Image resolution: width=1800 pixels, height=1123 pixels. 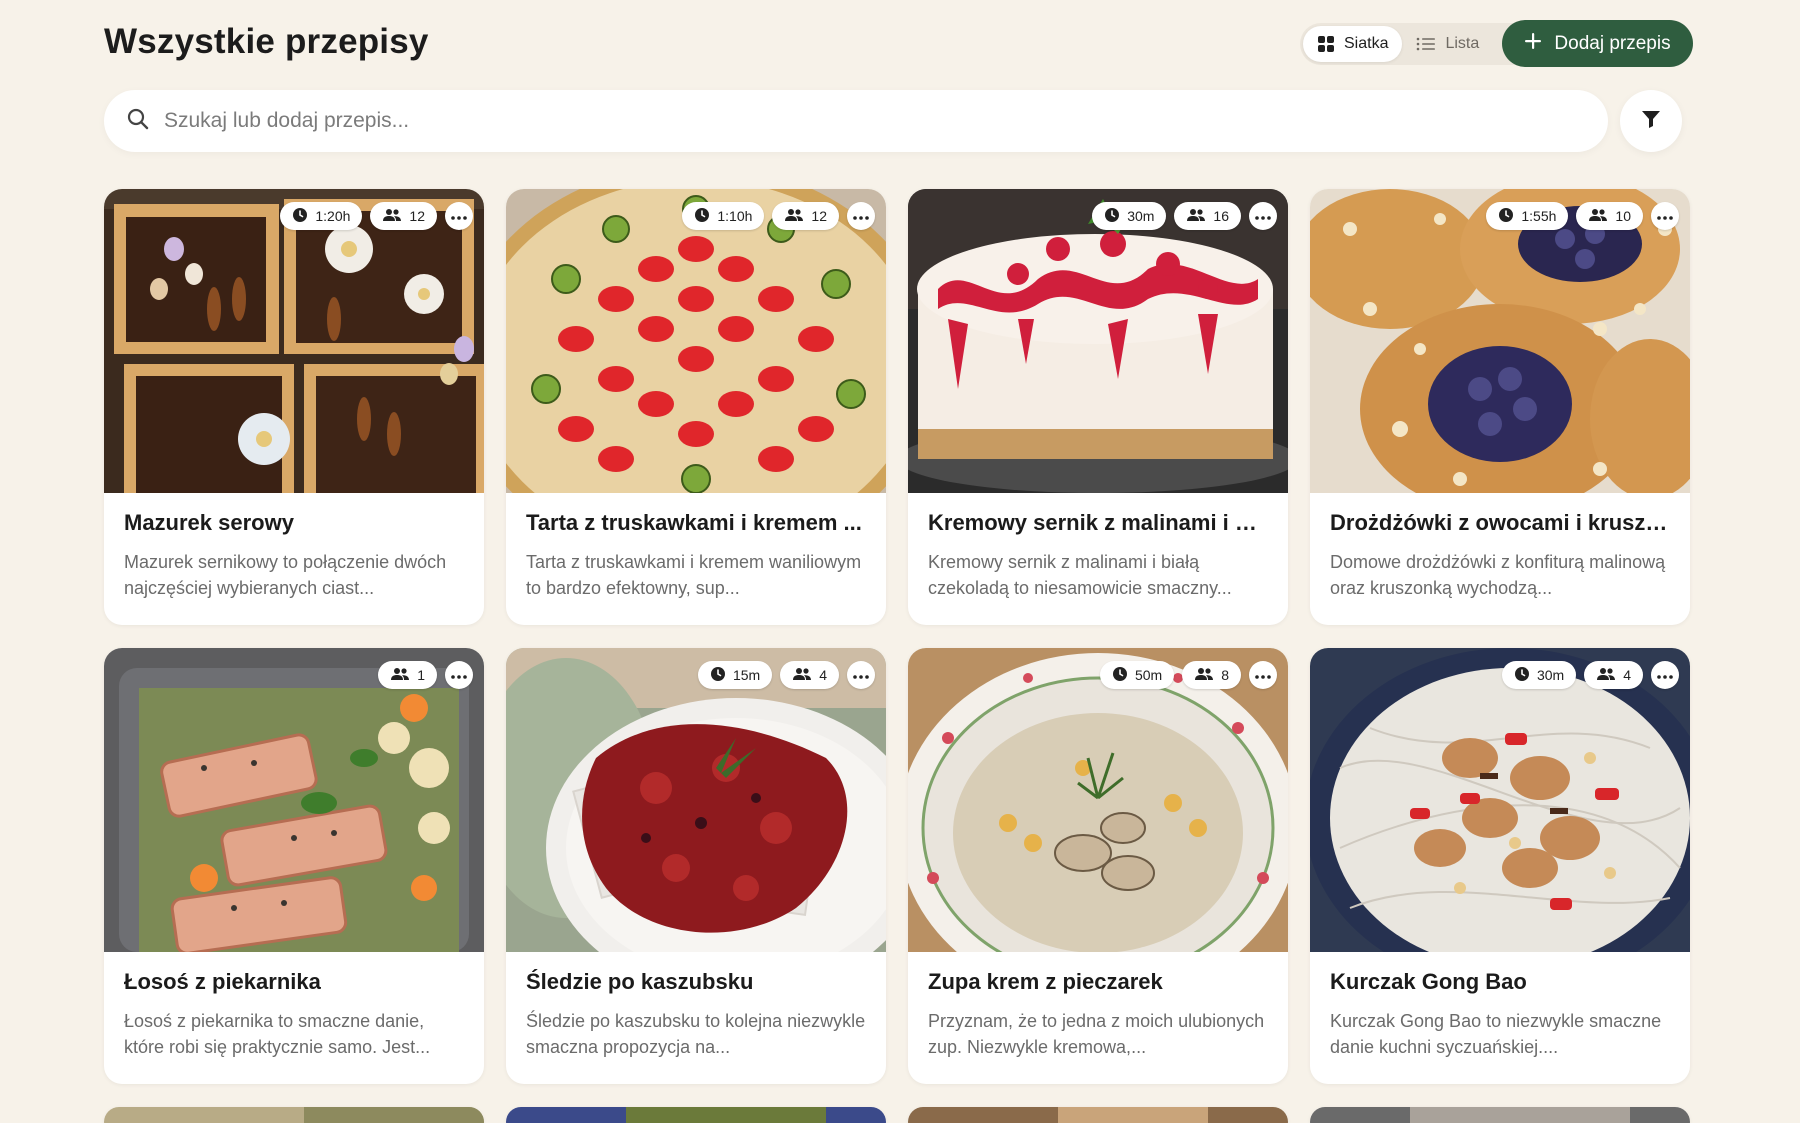 I want to click on kung-pao-chicken-photo, so click(x=1500, y=800).